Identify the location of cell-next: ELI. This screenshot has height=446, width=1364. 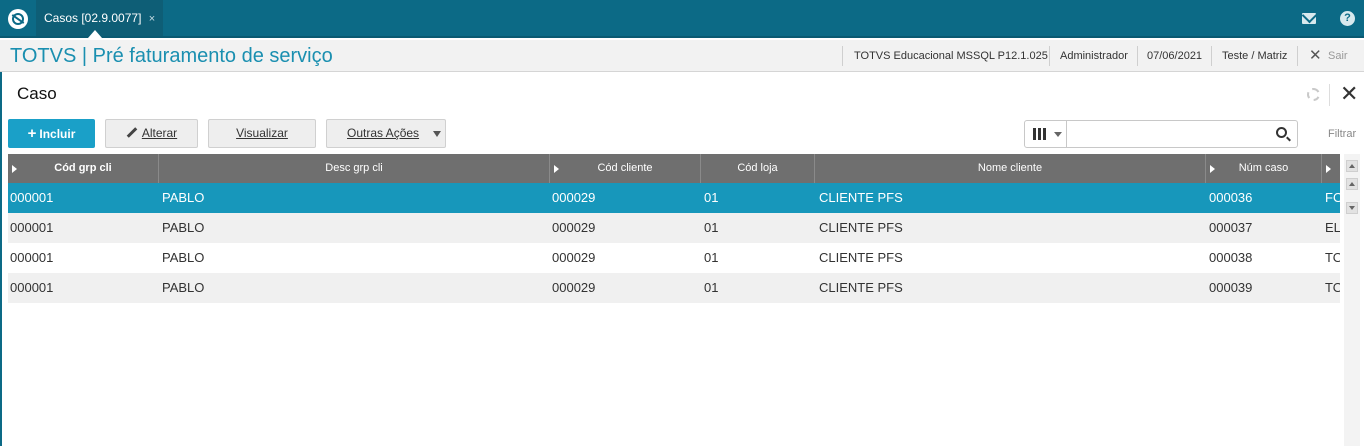
(1332, 227).